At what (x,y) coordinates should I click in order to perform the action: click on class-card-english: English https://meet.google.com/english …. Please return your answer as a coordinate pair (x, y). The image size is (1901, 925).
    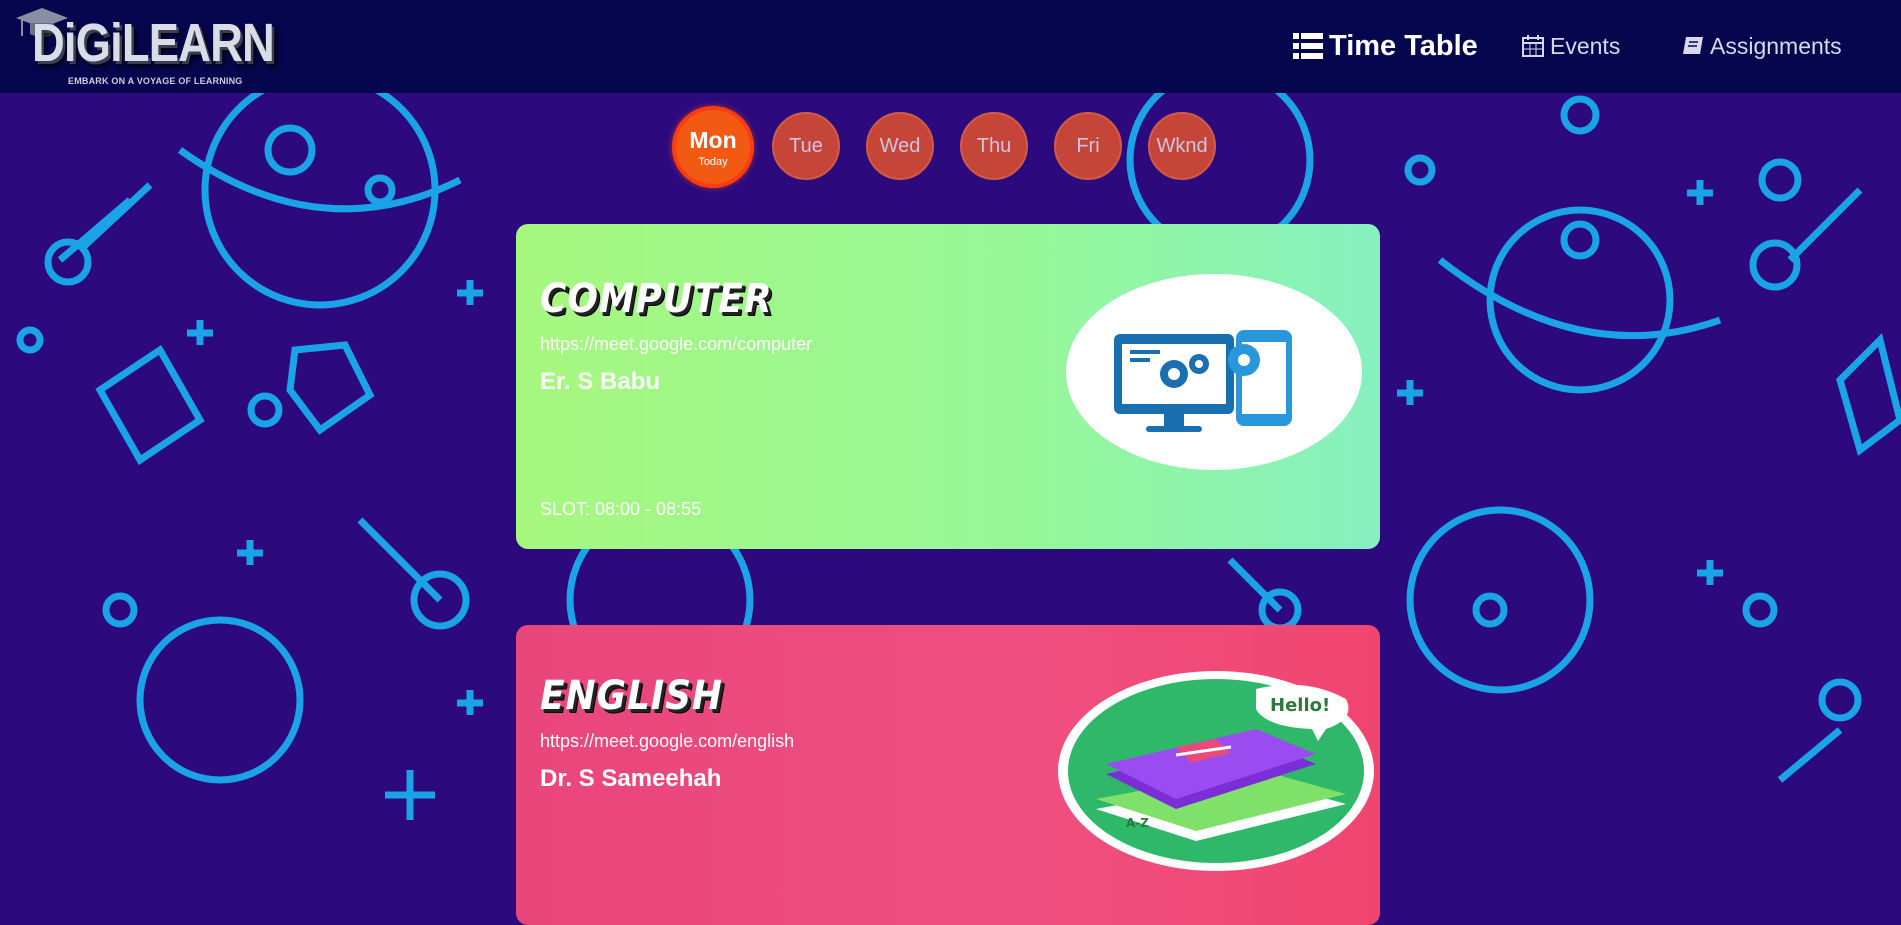
    Looking at the image, I should click on (948, 775).